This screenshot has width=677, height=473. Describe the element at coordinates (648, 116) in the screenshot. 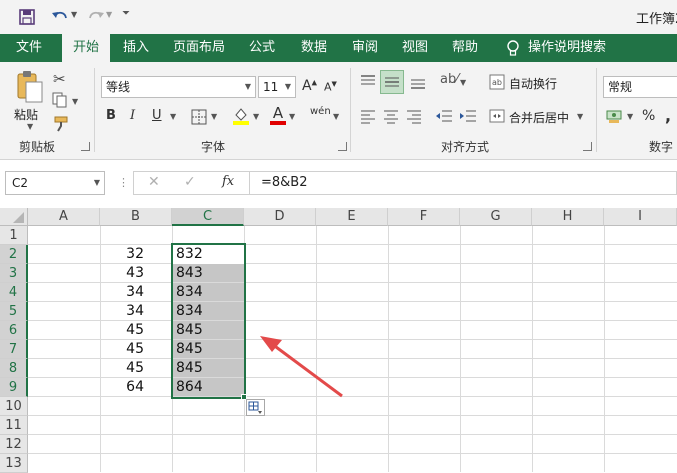

I see `percent-style-button: %` at that location.